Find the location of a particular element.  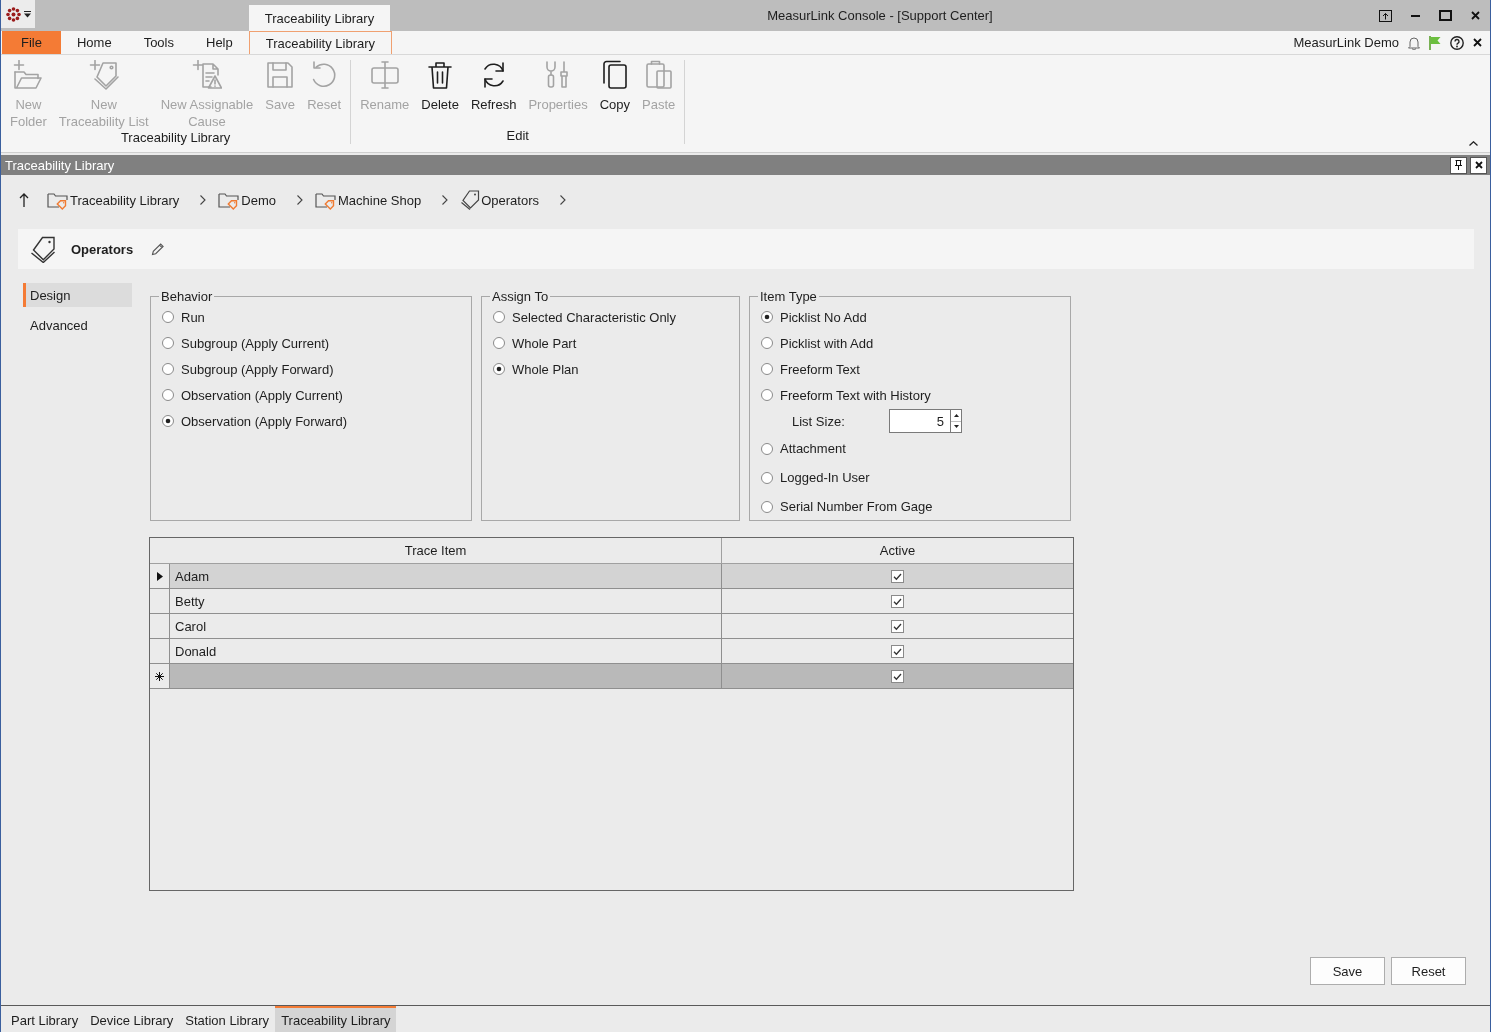

field-label: List Size: is located at coordinates (819, 421).